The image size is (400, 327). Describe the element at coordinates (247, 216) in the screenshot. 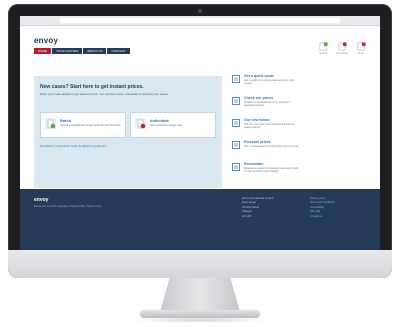

I see `footer-address-line: G1 1AB` at that location.